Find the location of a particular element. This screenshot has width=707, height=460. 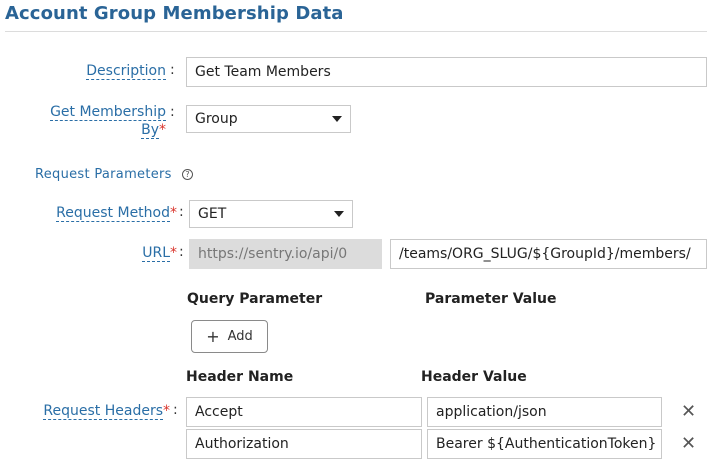

membership-by-label-line2: By is located at coordinates (150, 130).